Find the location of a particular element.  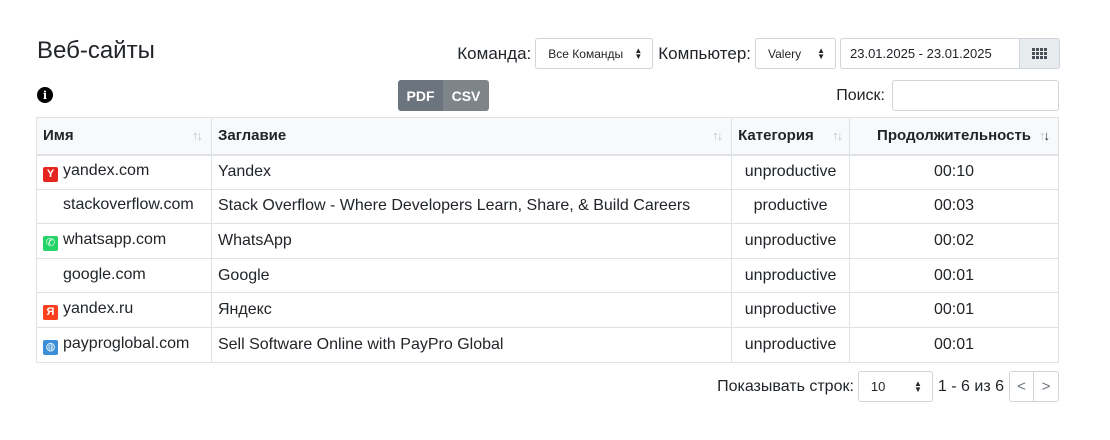

sort-desc-icon: ↑↓ is located at coordinates (1044, 135).